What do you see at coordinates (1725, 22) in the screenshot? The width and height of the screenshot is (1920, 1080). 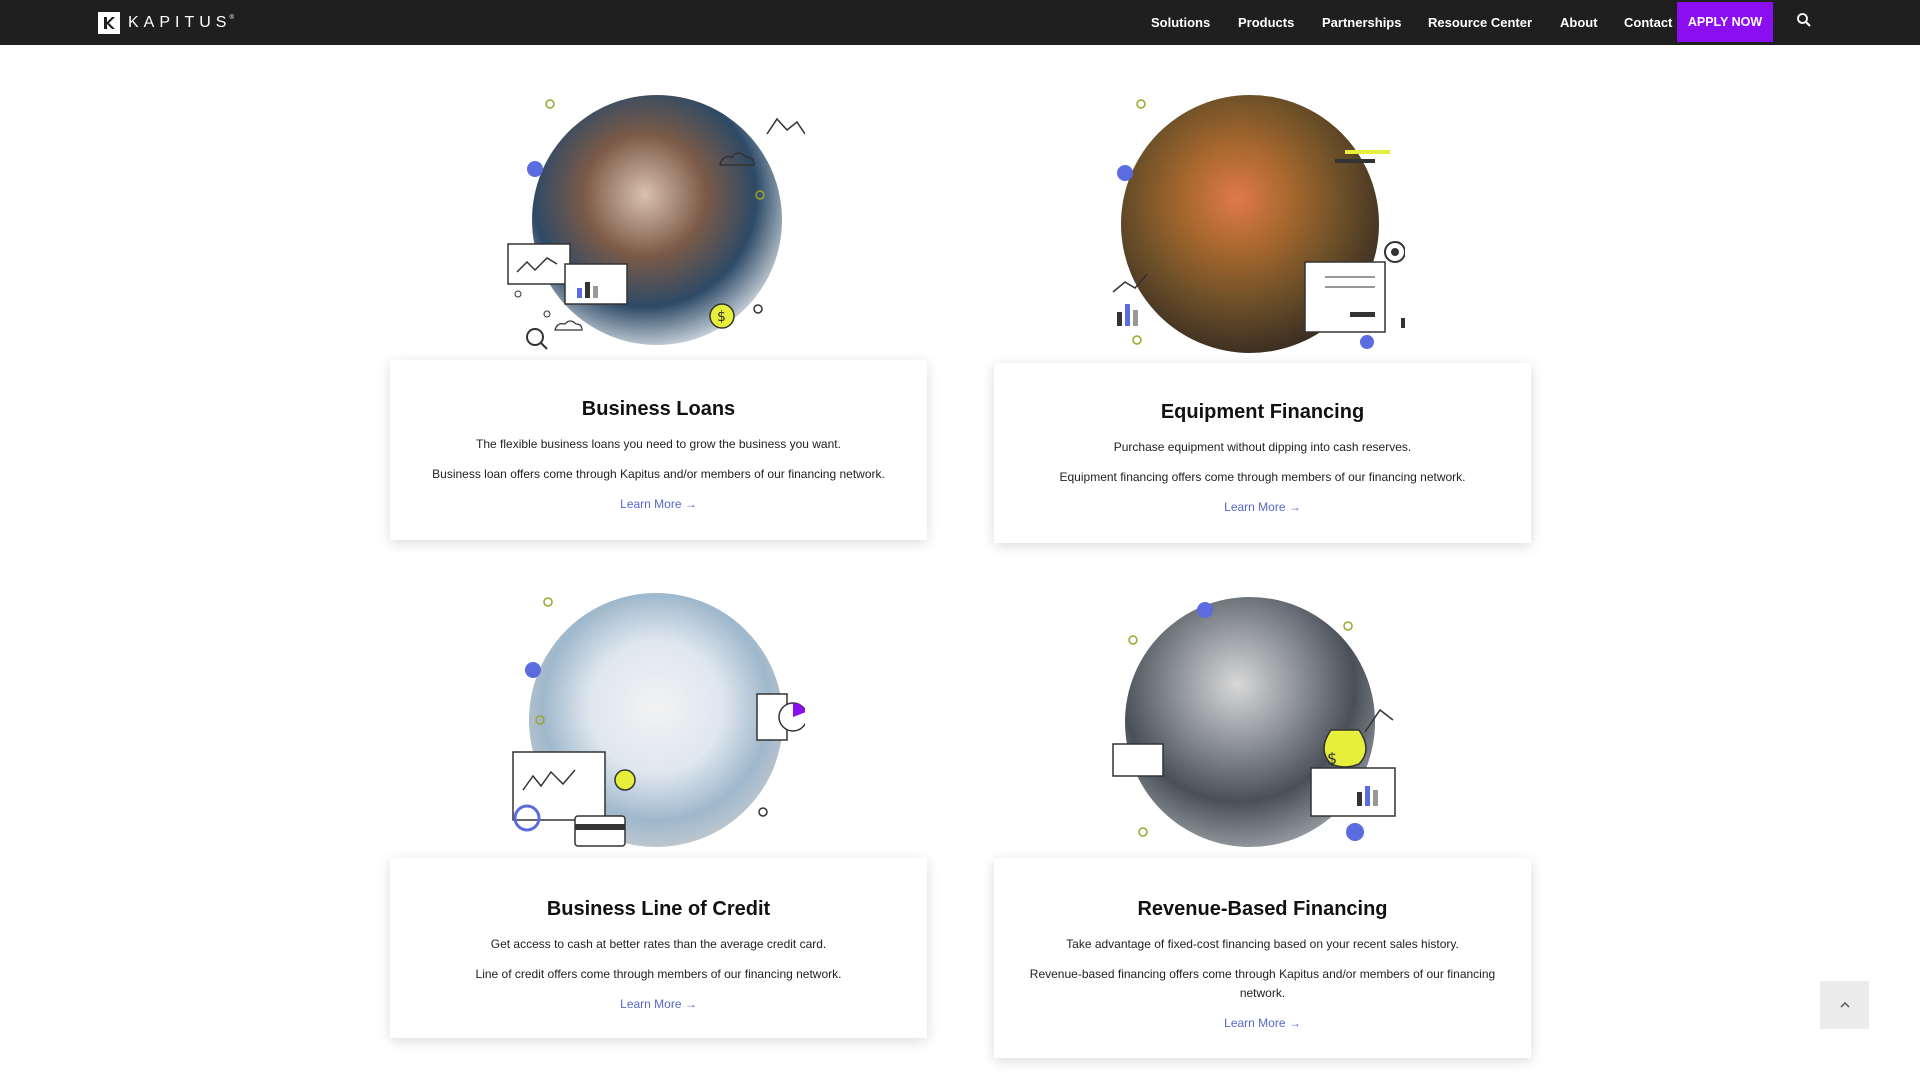 I see `apply-now-button: APPLY NOW` at bounding box center [1725, 22].